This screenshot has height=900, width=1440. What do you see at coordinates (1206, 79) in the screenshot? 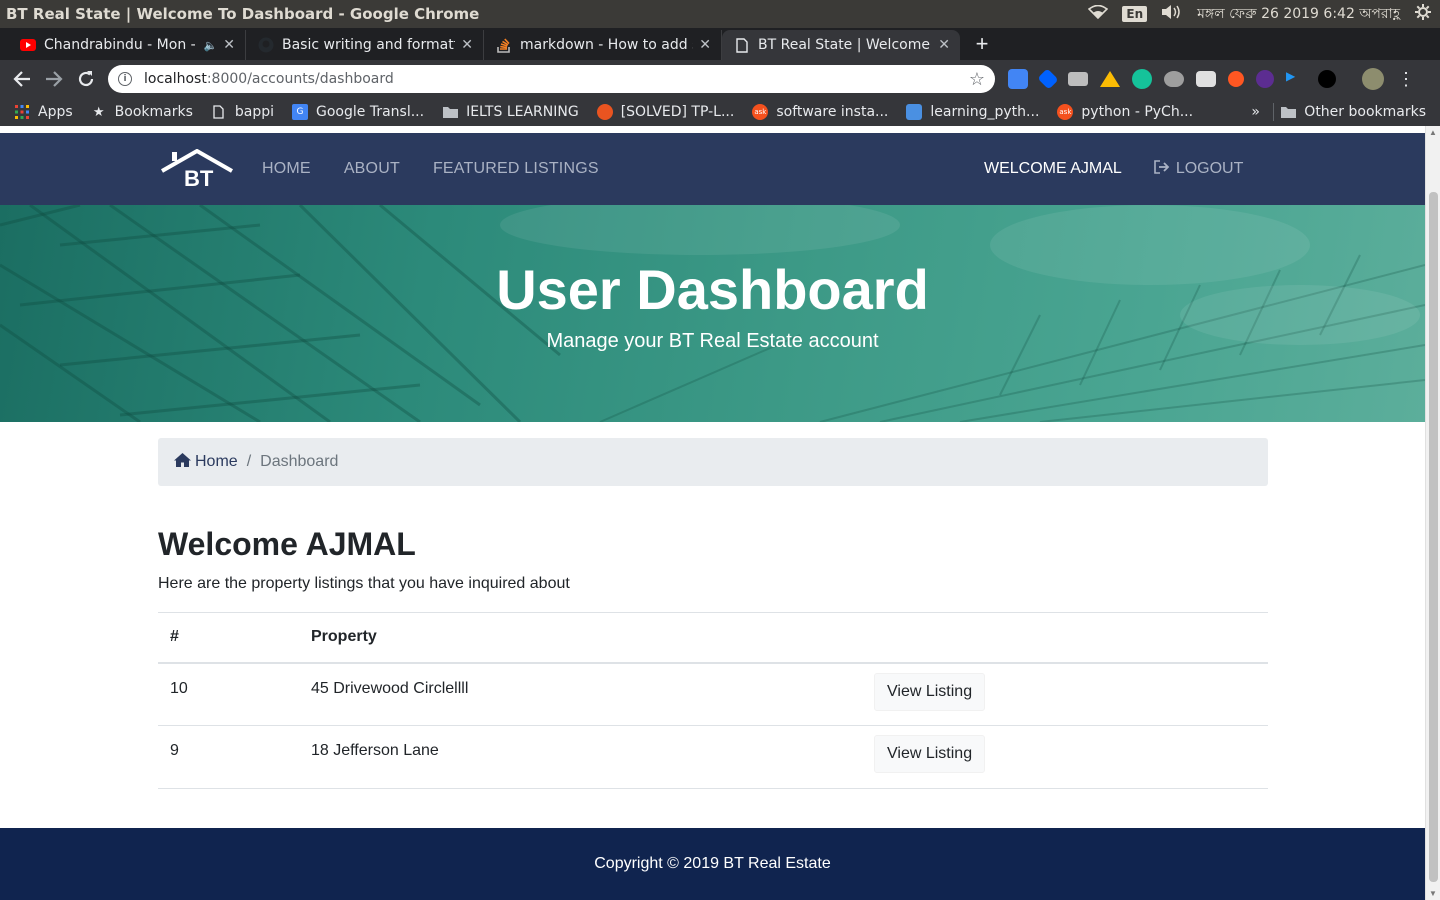
I see `gmail-extension-icon` at bounding box center [1206, 79].